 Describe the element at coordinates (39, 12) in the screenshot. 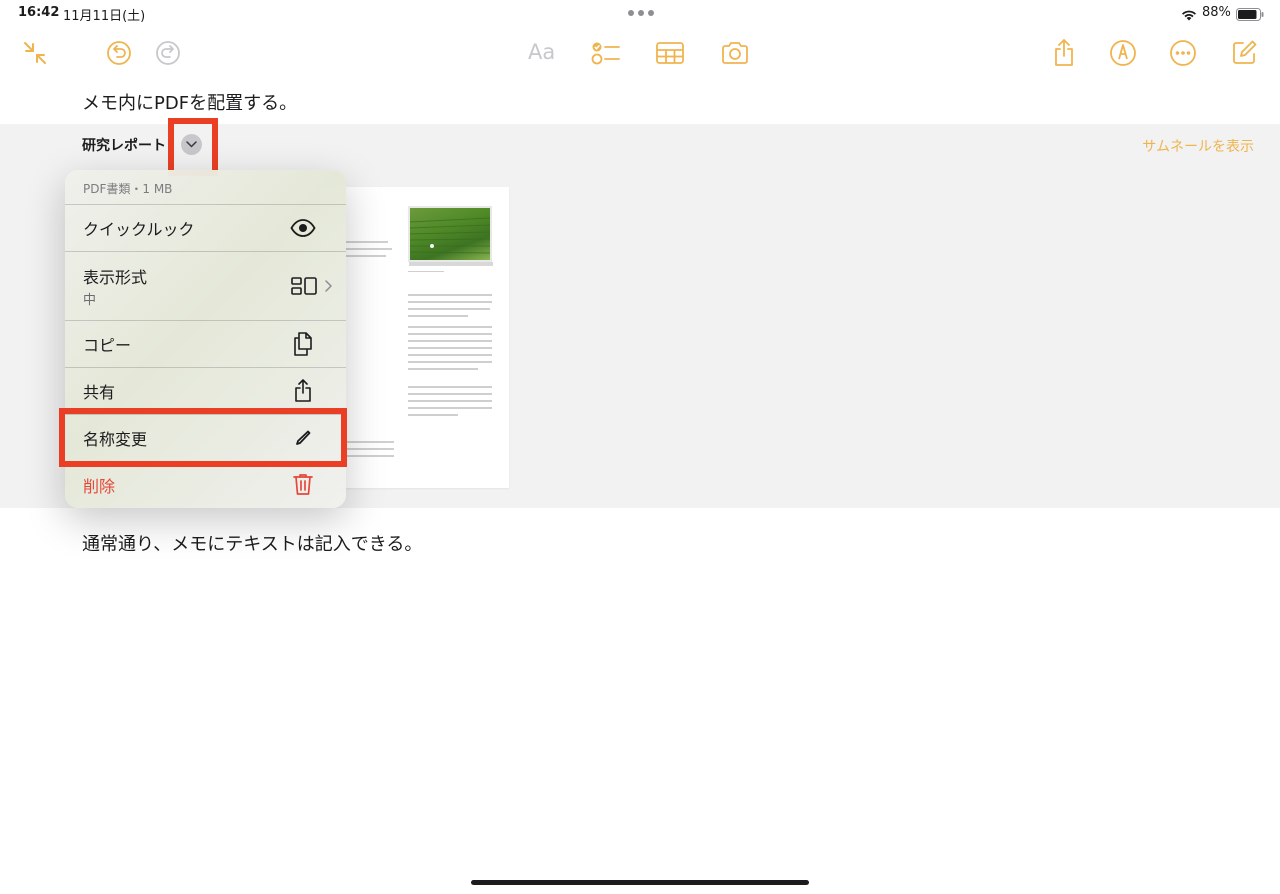

I see `status-time: 16:42` at that location.